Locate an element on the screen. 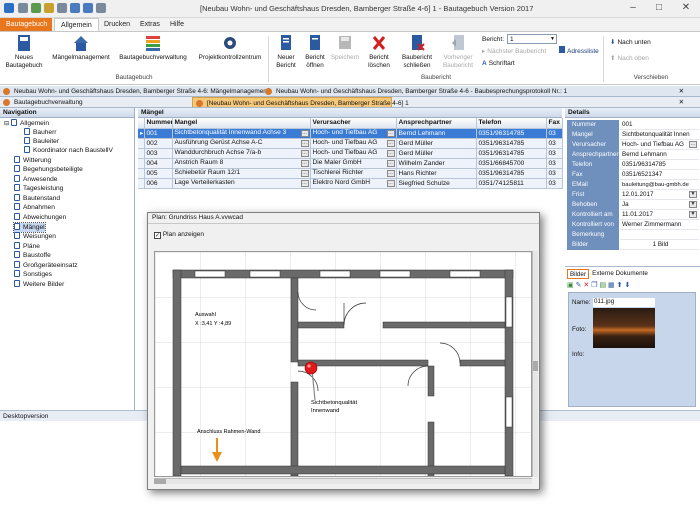 Image resolution: width=700 pixels, height=506 pixels. nav-item-plaene: Pläne is located at coordinates (27, 246).